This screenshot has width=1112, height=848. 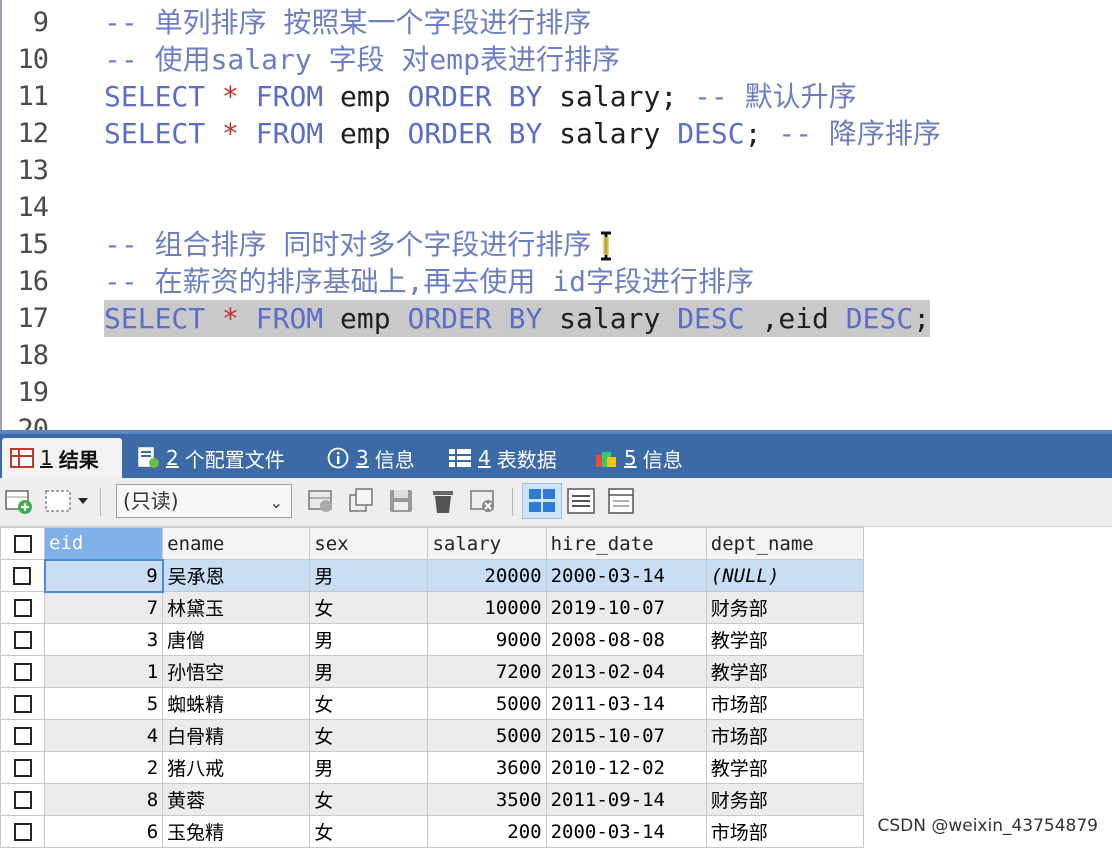 I want to click on code-line: 14, so click(x=557, y=207).